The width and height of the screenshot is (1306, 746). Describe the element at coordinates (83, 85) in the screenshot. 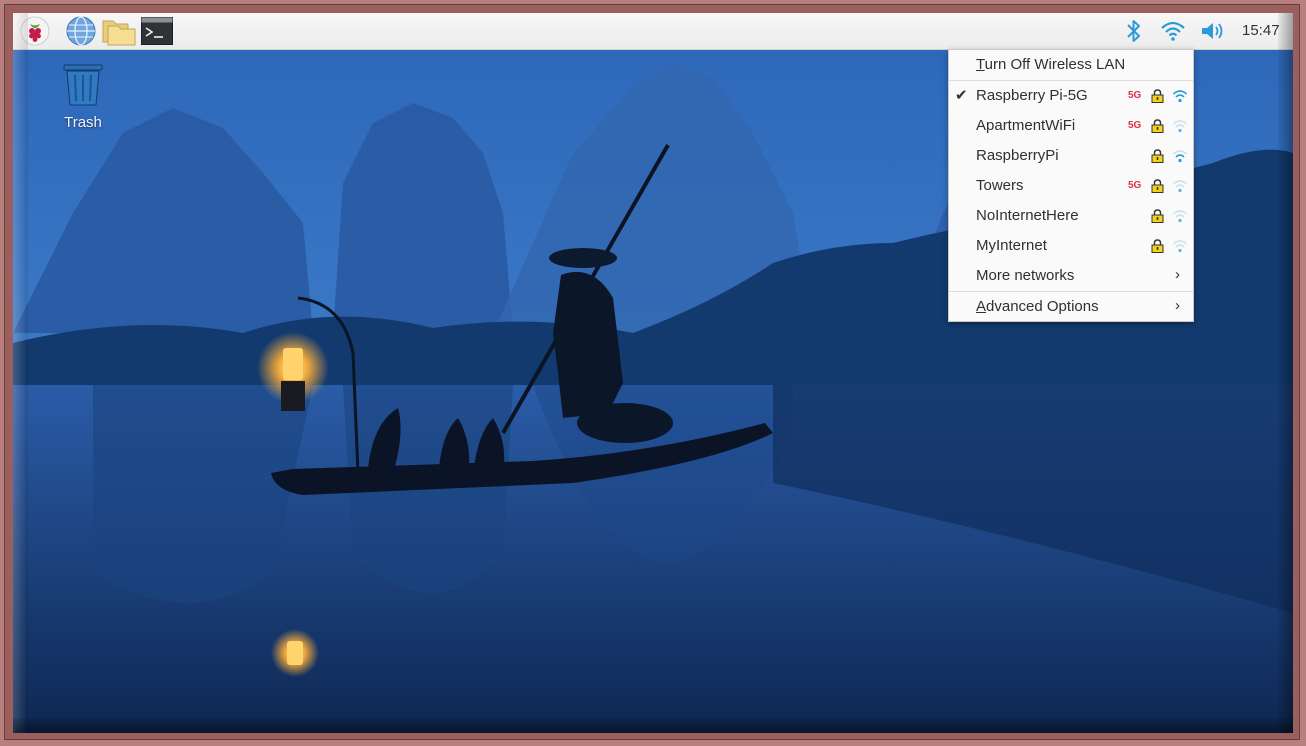

I see `trash-icon` at that location.